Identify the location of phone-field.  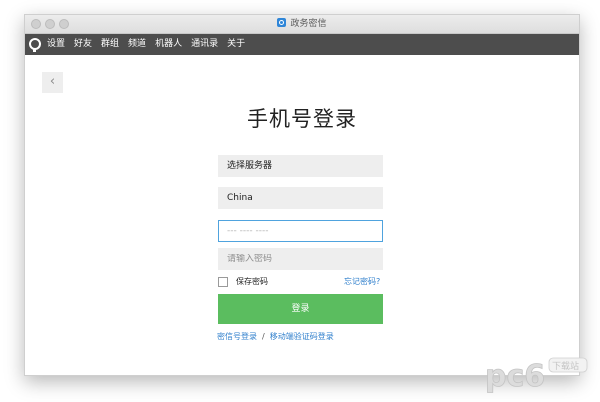
(300, 231).